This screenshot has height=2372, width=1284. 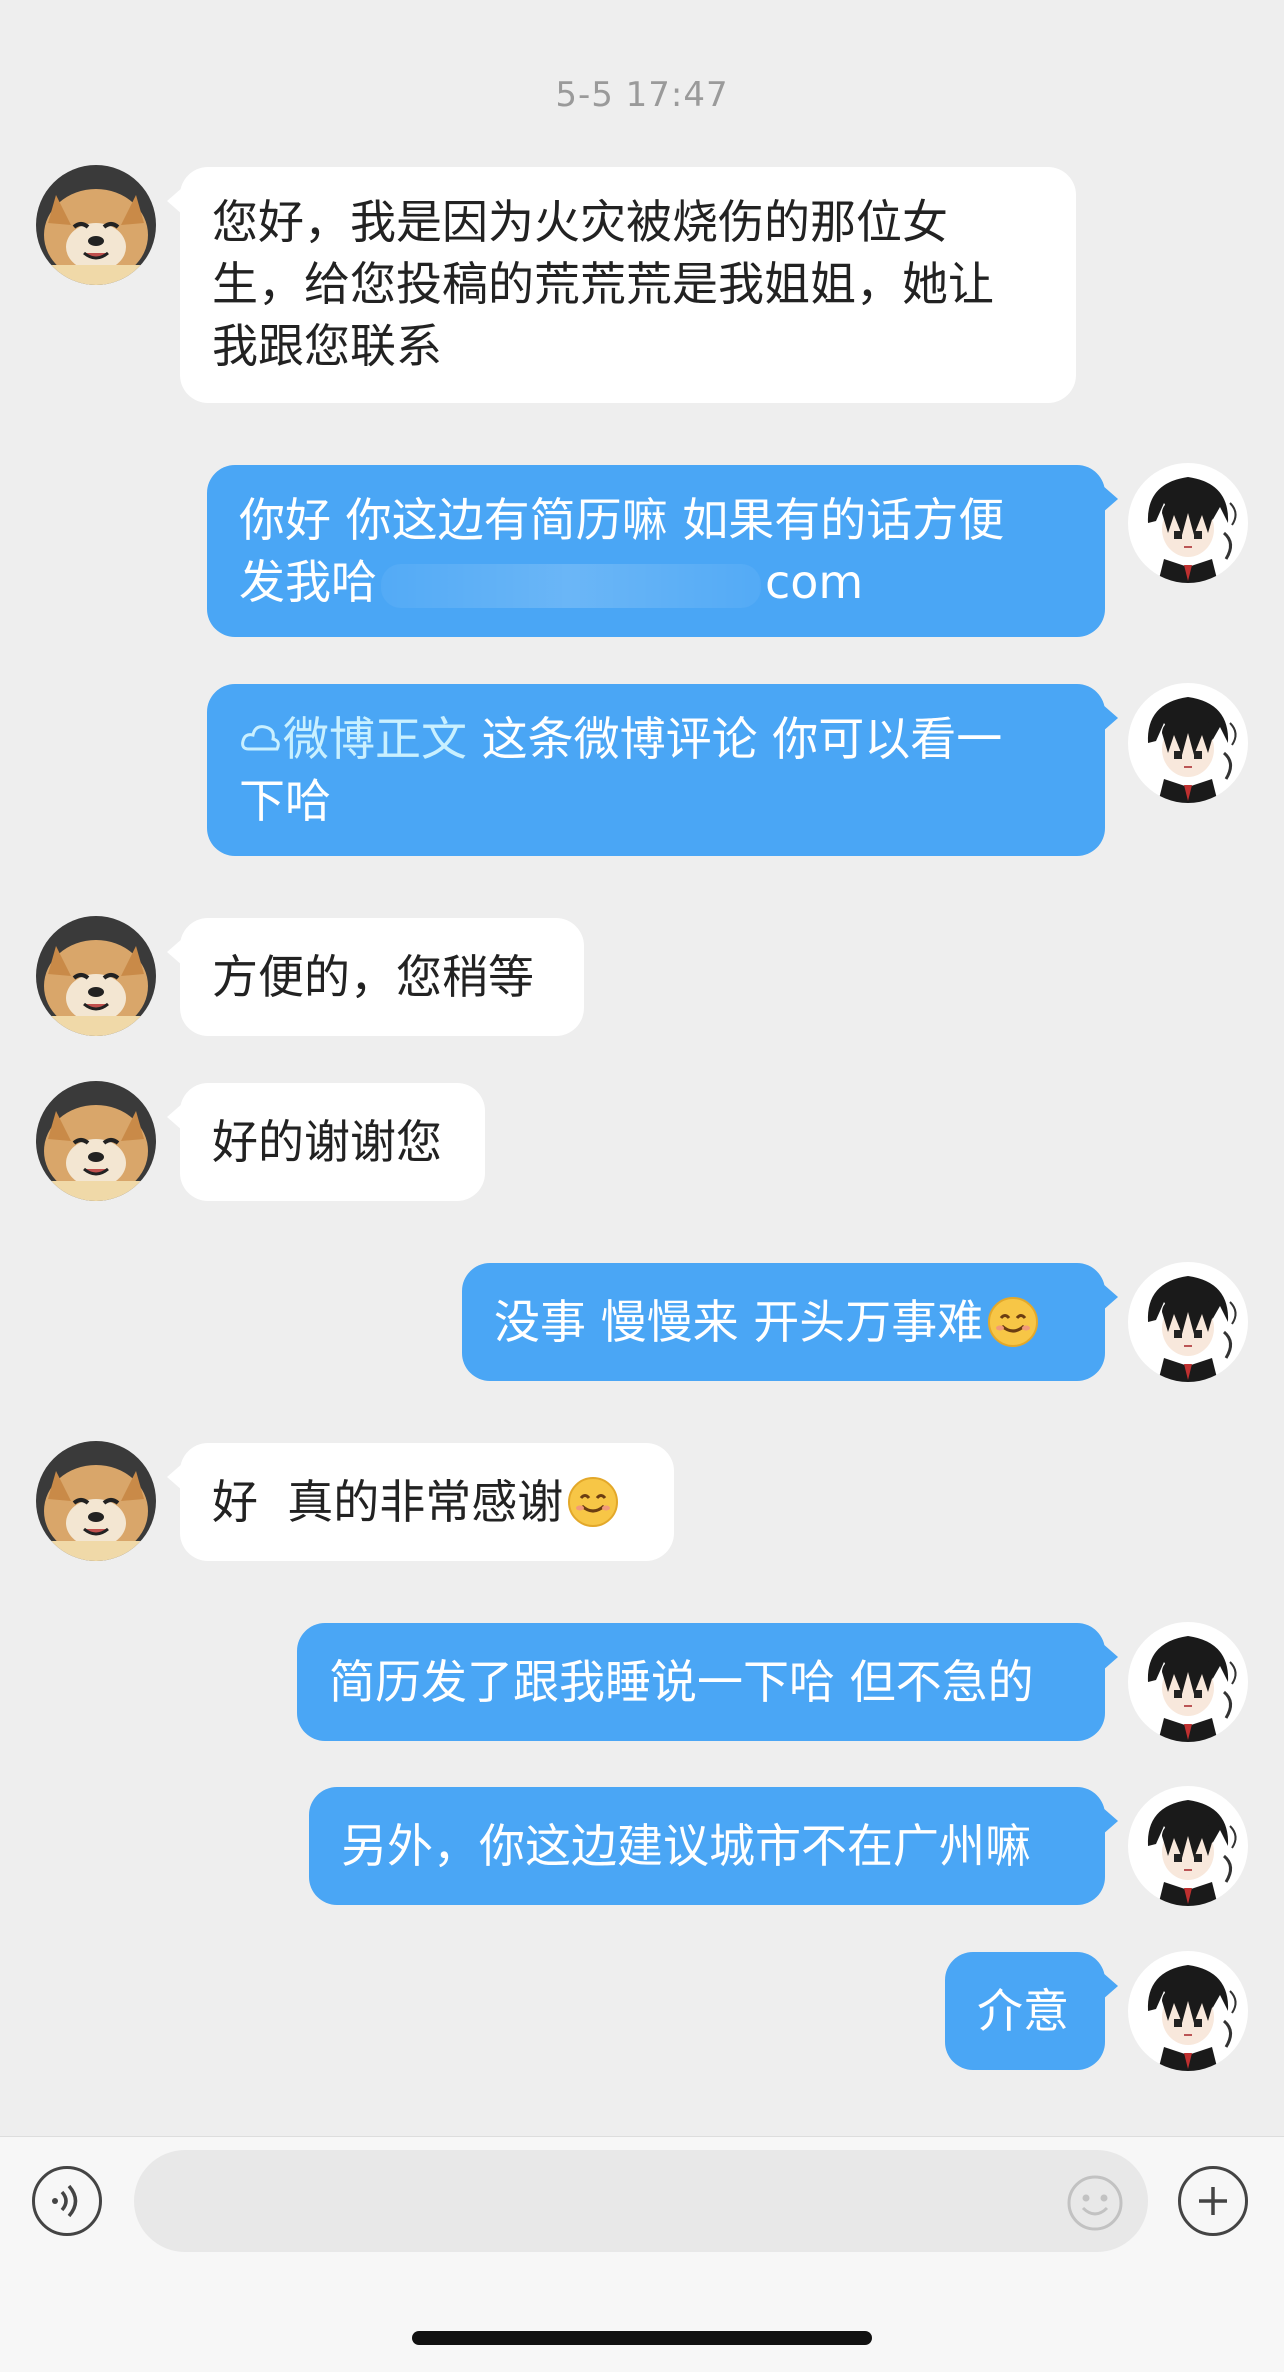 What do you see at coordinates (642, 95) in the screenshot?
I see `timestamp: 5-5 17:47` at bounding box center [642, 95].